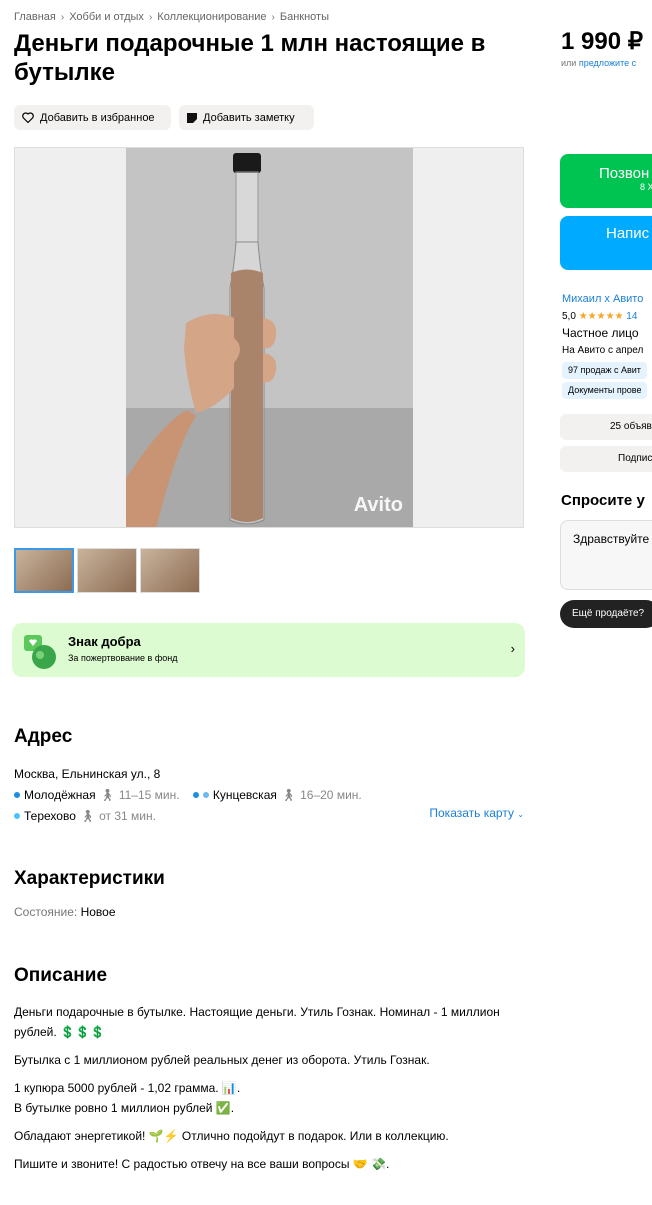 This screenshot has width=652, height=1205. I want to click on bottle-in-hand-illustration, so click(269, 337).